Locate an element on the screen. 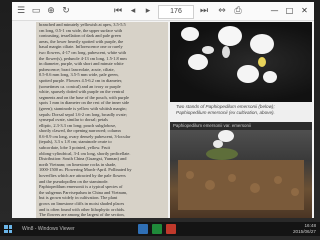  window-controls: — □ ✕ is located at coordinates (290, 11).